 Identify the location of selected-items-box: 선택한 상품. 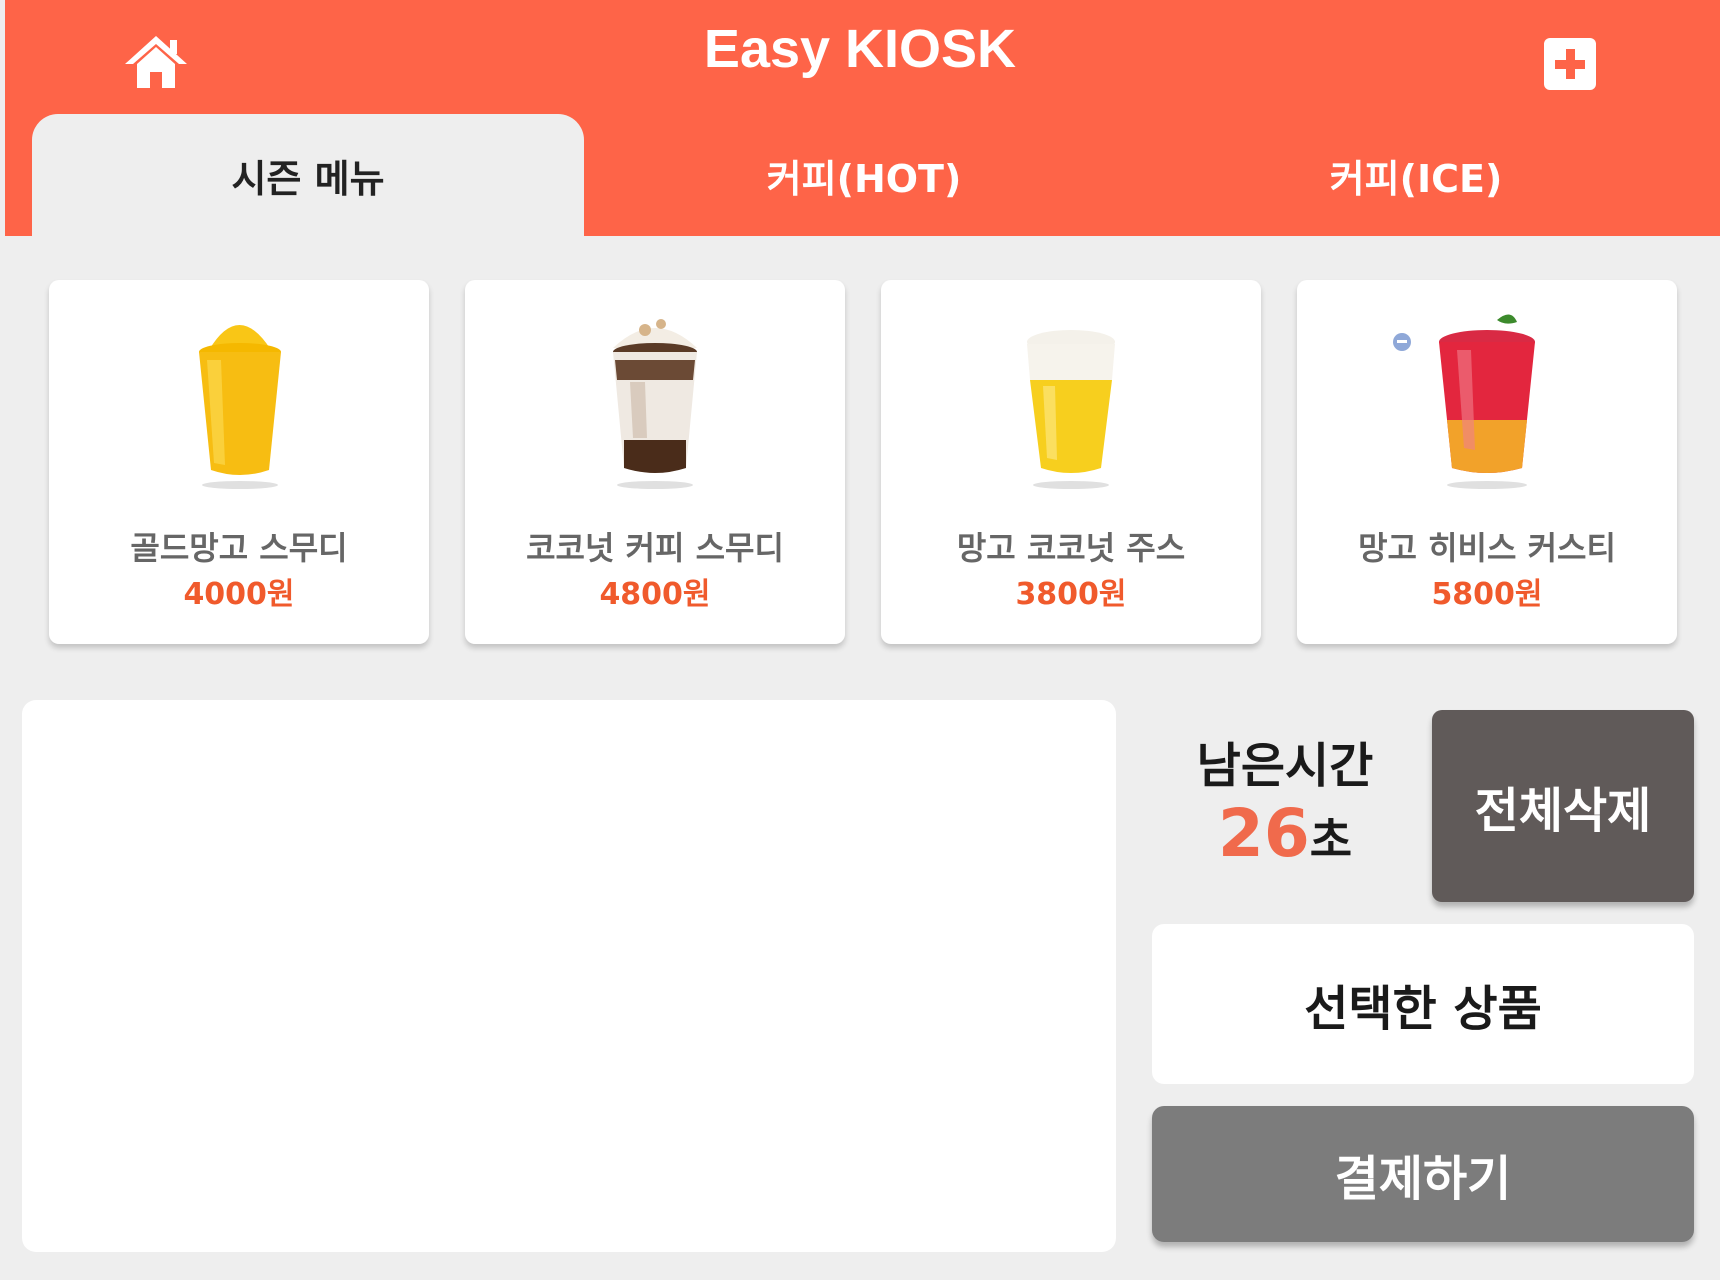
(1423, 1004).